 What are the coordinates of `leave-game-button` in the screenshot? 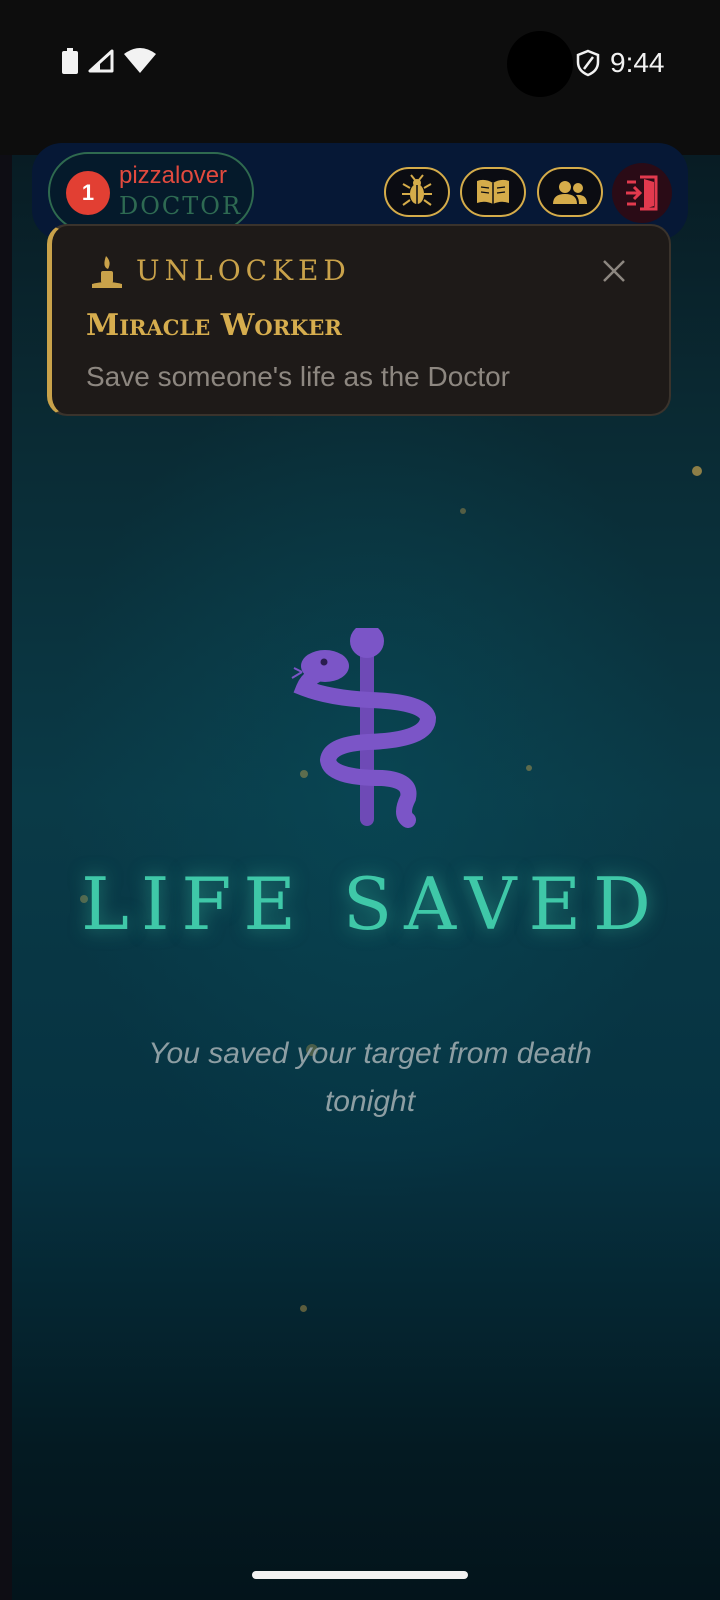 It's located at (642, 193).